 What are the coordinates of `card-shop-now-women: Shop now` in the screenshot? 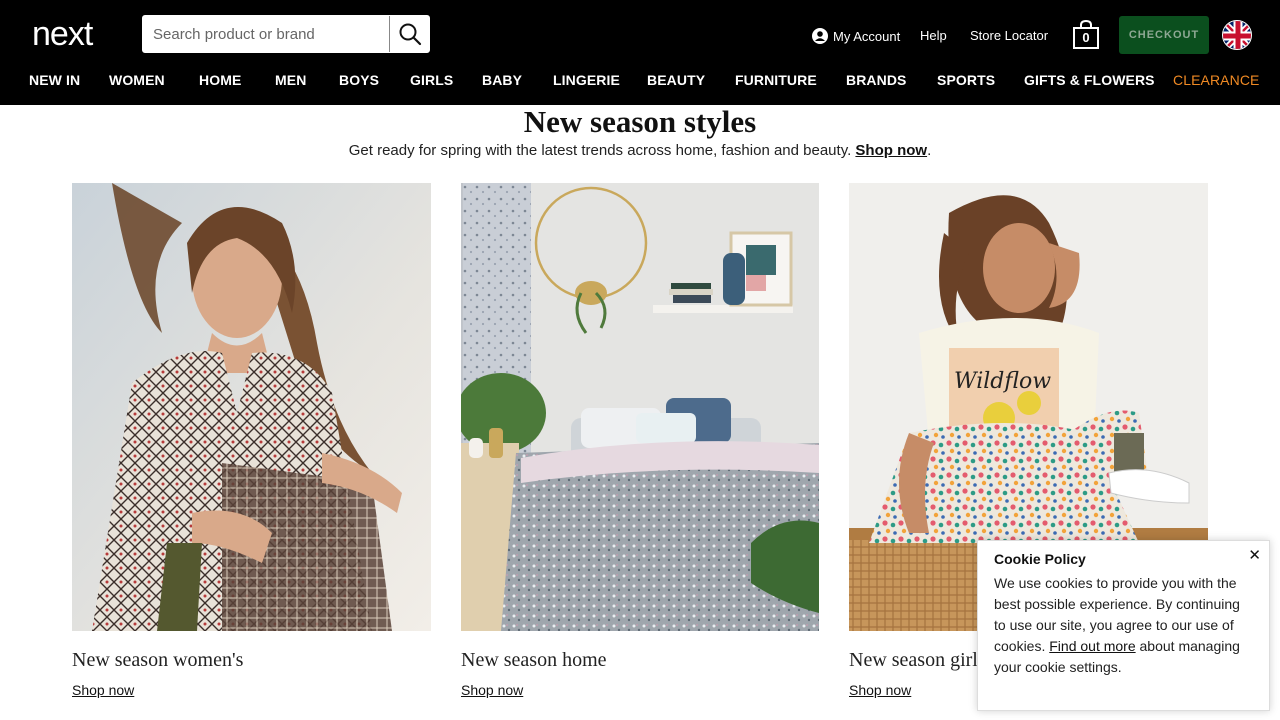 It's located at (103, 690).